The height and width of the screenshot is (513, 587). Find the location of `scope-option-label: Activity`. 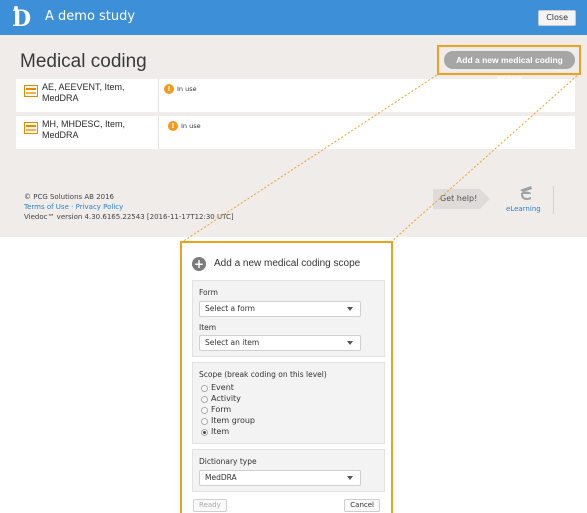

scope-option-label: Activity is located at coordinates (226, 398).